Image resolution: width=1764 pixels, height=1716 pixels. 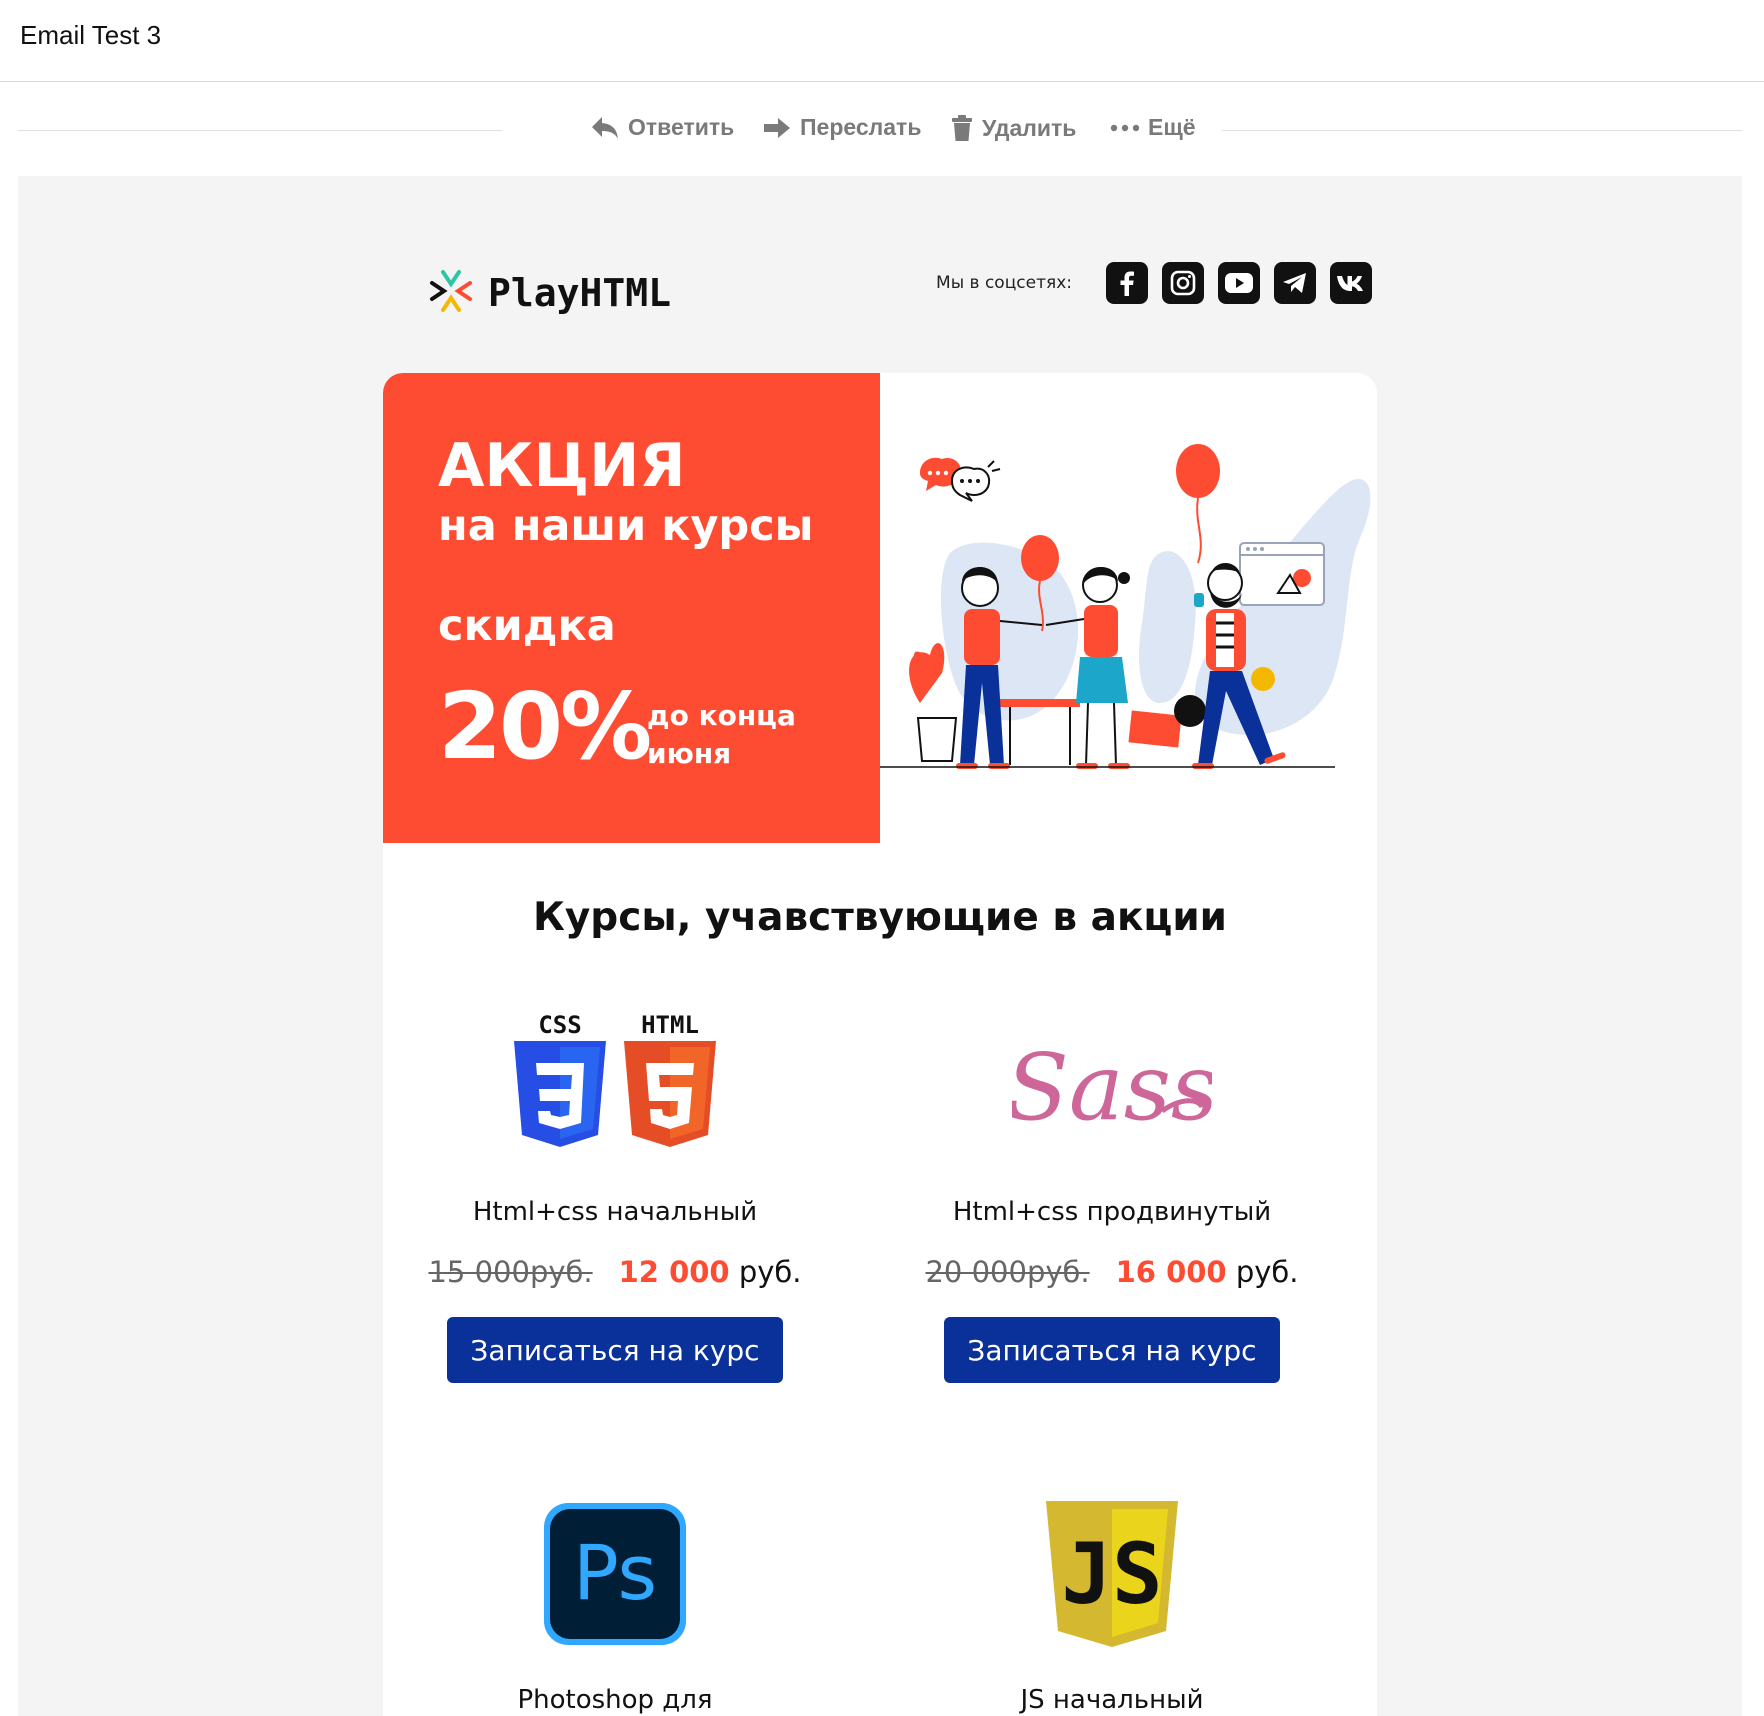 I want to click on price-row: 20 000руб. 16 000 руб., so click(x=1112, y=1272).